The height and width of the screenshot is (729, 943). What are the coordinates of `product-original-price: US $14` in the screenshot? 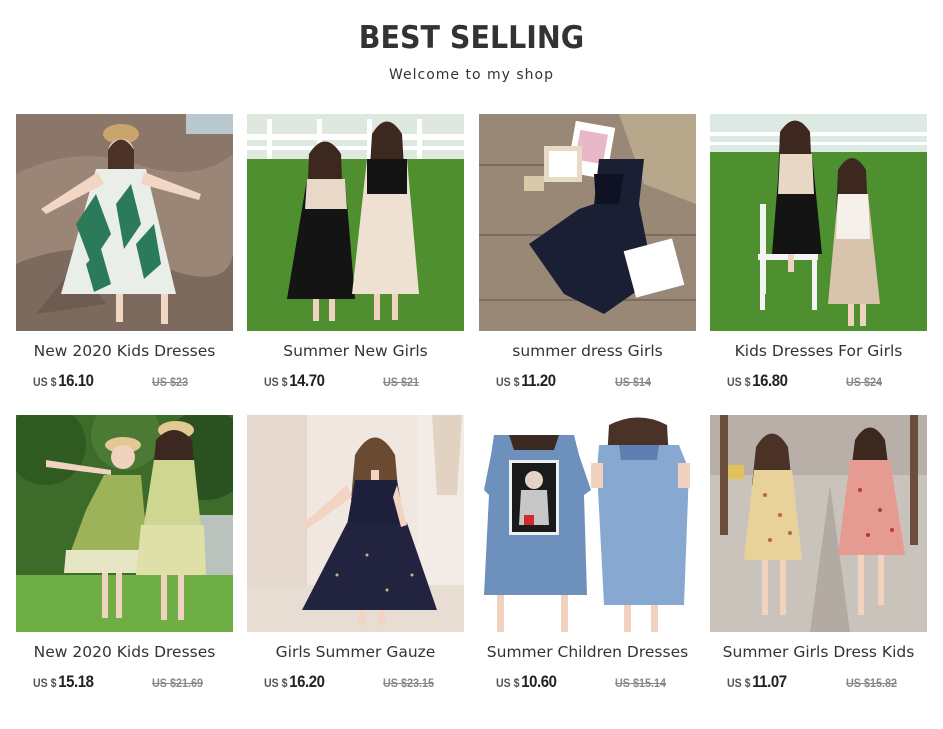 It's located at (633, 382).